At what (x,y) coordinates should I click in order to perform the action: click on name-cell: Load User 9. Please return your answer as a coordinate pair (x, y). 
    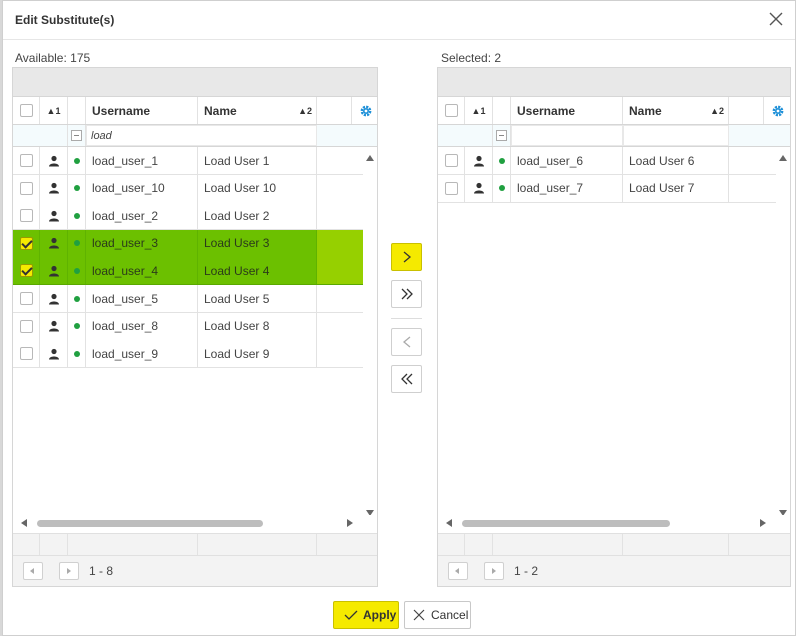
    Looking at the image, I should click on (257, 354).